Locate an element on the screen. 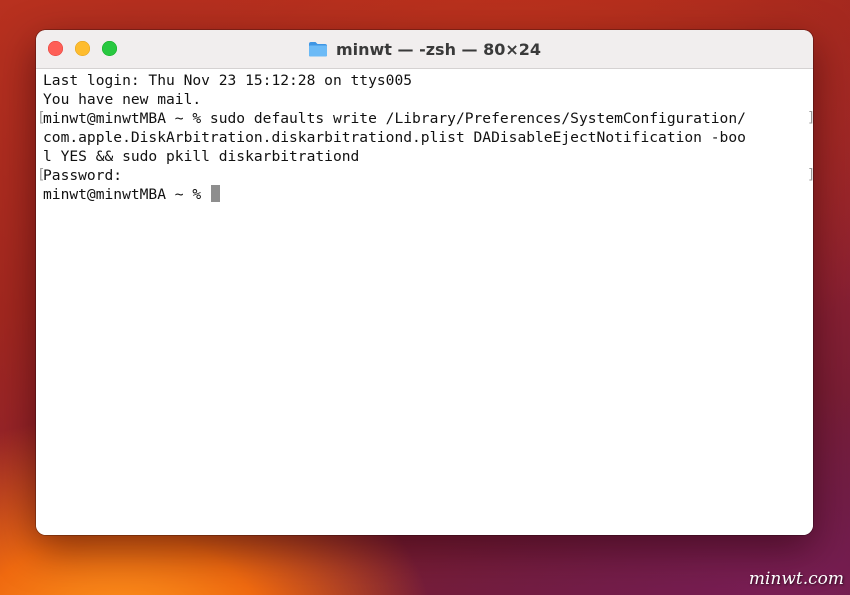 The width and height of the screenshot is (850, 595). window-title: minwt — -zsh — 80×24 is located at coordinates (438, 49).